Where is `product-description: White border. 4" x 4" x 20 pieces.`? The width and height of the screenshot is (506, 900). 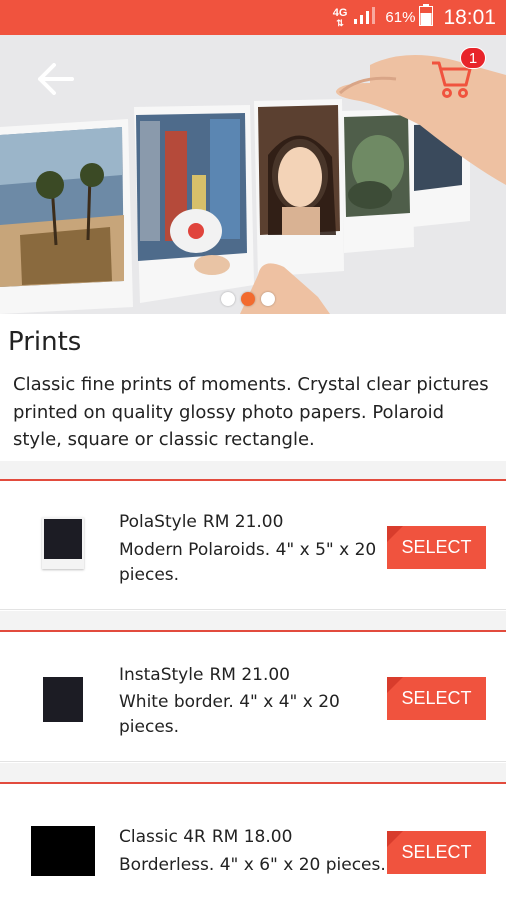 product-description: White border. 4" x 4" x 20 pieces. is located at coordinates (229, 714).